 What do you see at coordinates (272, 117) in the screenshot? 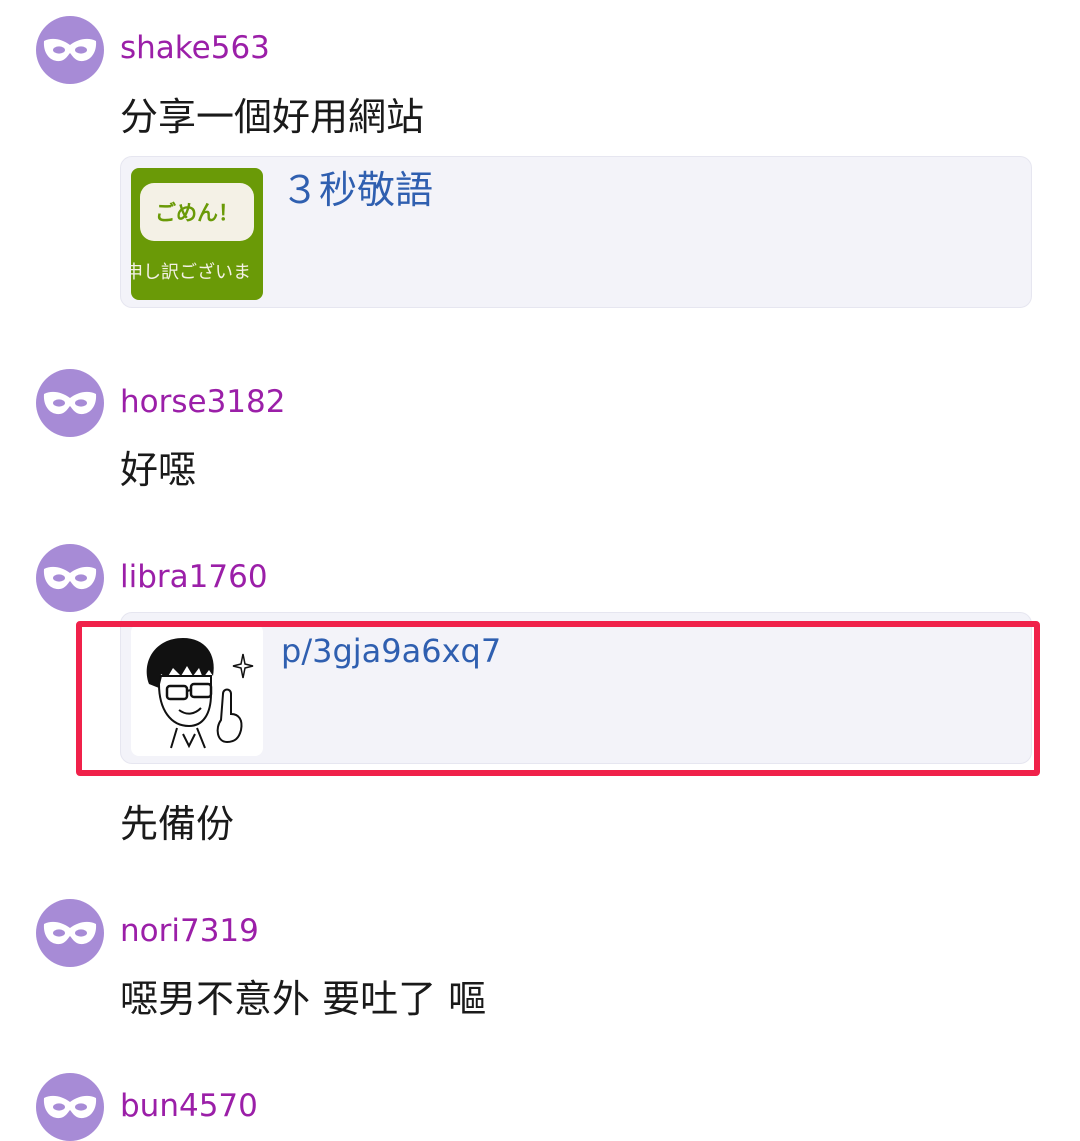
I see `comment-text: 分享一個好用網站` at bounding box center [272, 117].